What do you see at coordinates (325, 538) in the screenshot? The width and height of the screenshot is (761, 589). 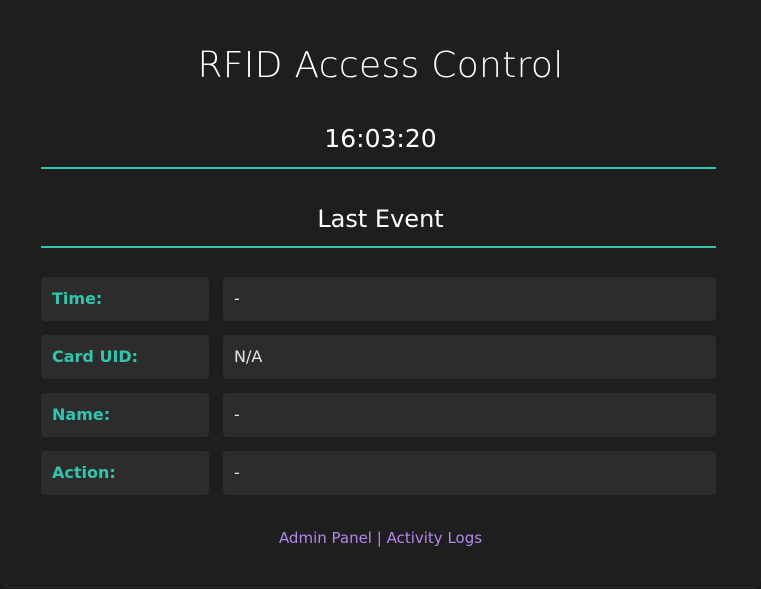 I see `admin-panel-link: Admin Panel` at bounding box center [325, 538].